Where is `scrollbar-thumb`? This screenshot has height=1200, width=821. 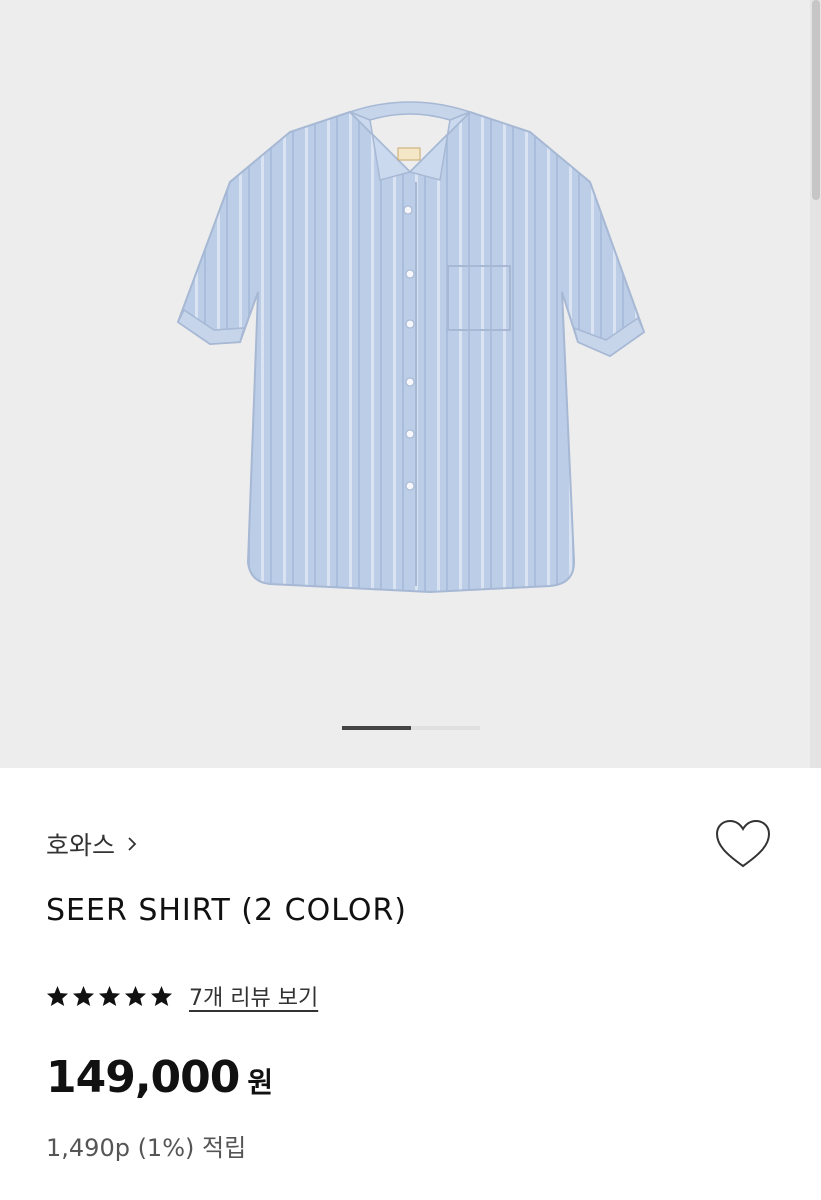 scrollbar-thumb is located at coordinates (816, 100).